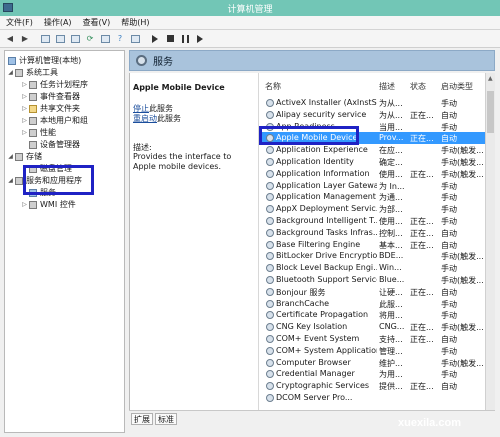  I want to click on refresh-icon: ⟳, so click(90, 39).